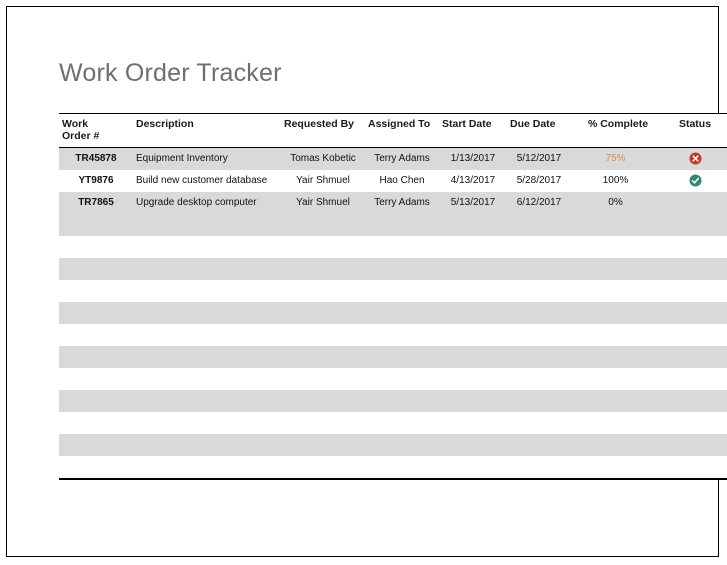 This screenshot has width=727, height=565. Describe the element at coordinates (615, 158) in the screenshot. I see `cell-pct-complete: 75%` at that location.